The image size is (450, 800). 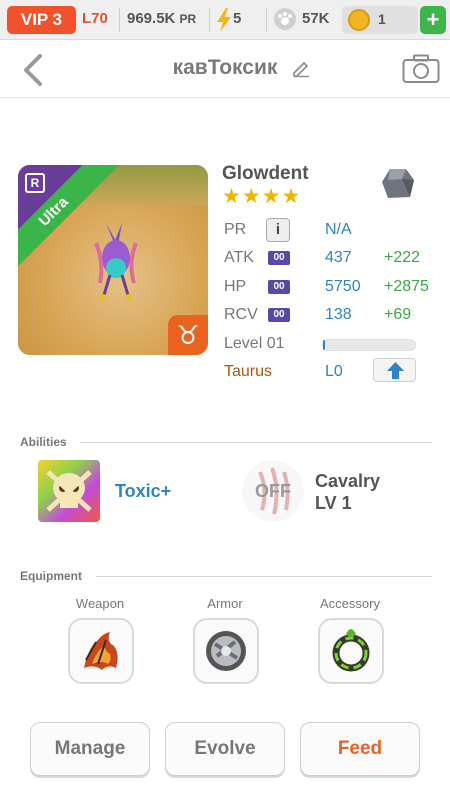 I want to click on shield-icon, so click(x=226, y=651).